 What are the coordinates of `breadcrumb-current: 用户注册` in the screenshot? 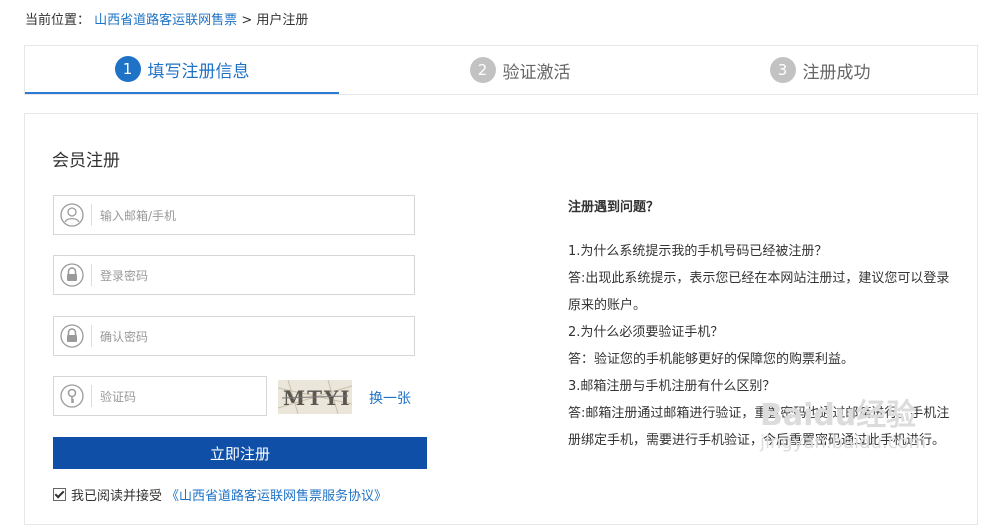 It's located at (282, 20).